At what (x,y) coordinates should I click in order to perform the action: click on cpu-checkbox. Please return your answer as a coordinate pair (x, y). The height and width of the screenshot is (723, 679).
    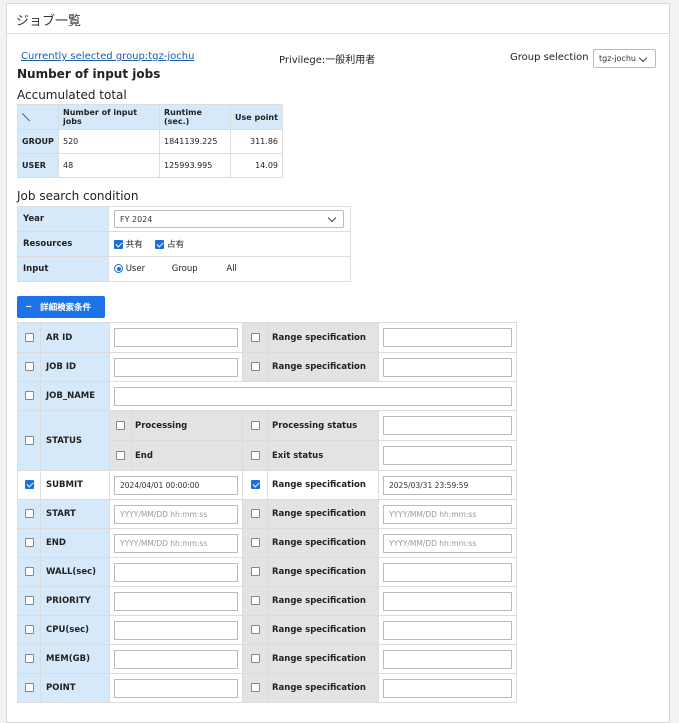
    Looking at the image, I should click on (29, 629).